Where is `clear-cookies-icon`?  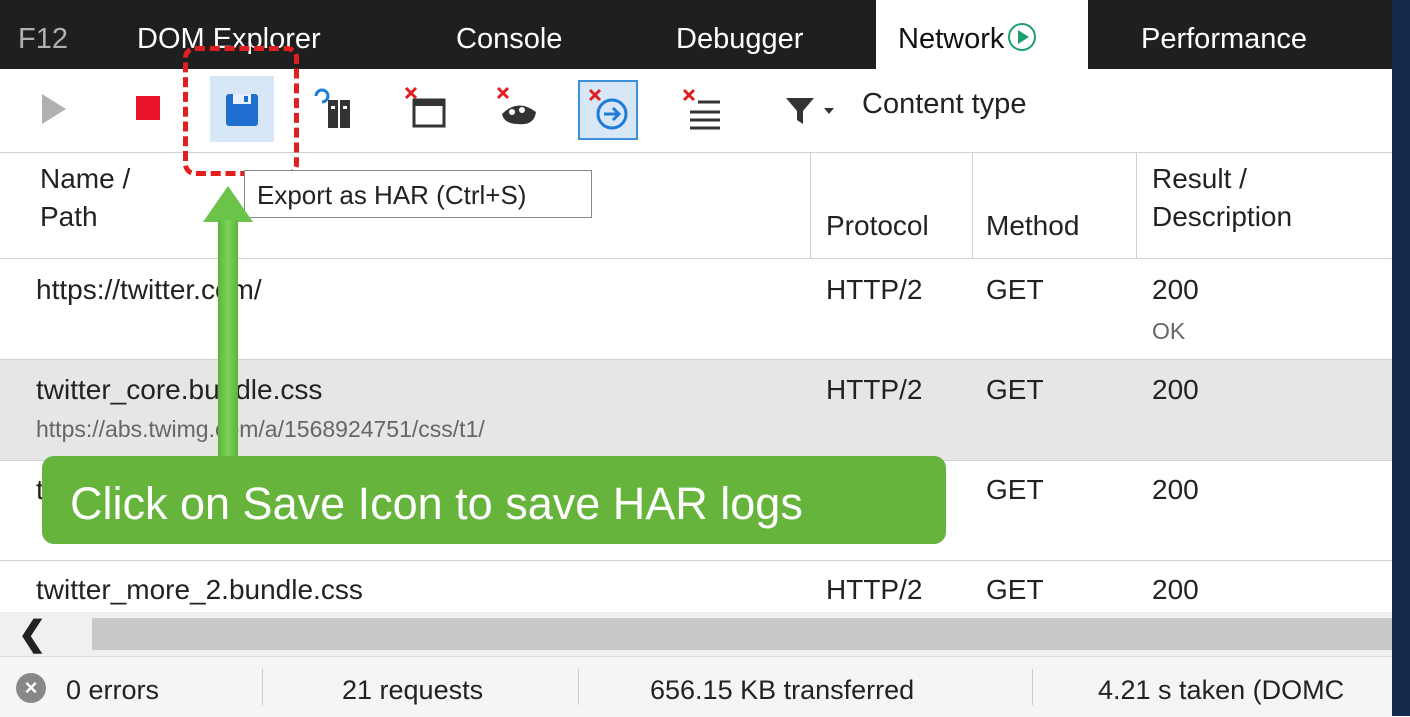 clear-cookies-icon is located at coordinates (425, 107).